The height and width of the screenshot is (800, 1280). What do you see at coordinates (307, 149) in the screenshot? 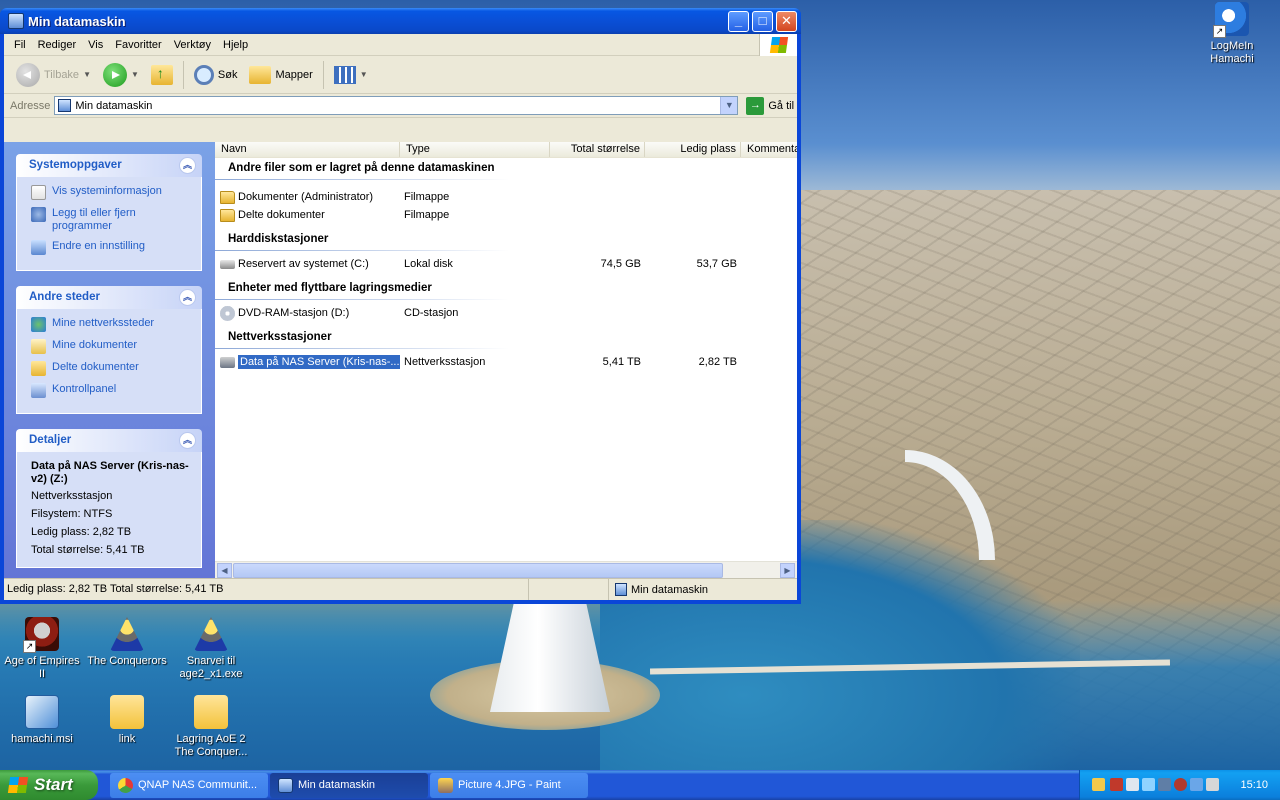
I see `column-name: Navn` at bounding box center [307, 149].